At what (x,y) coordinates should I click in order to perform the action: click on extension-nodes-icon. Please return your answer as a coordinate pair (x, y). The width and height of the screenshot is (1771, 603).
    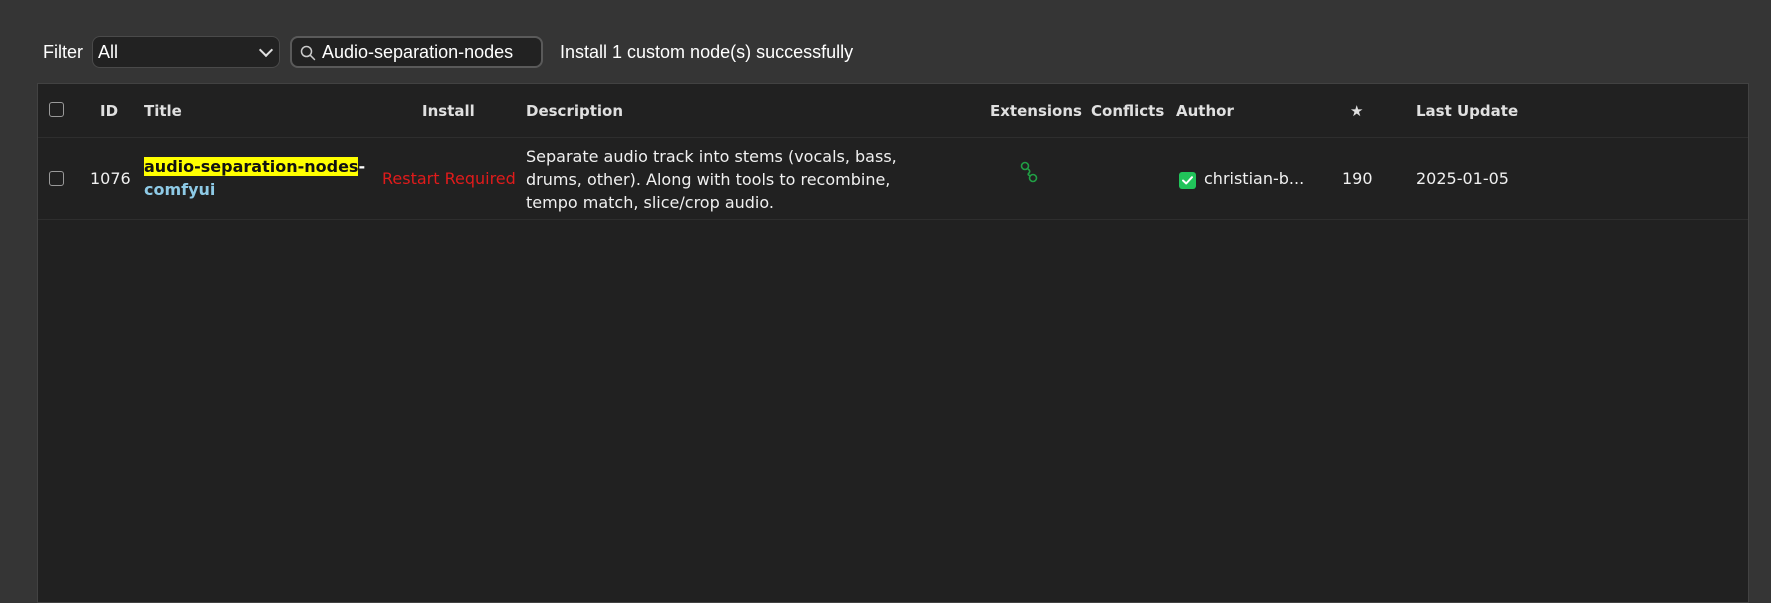
    Looking at the image, I should click on (1029, 172).